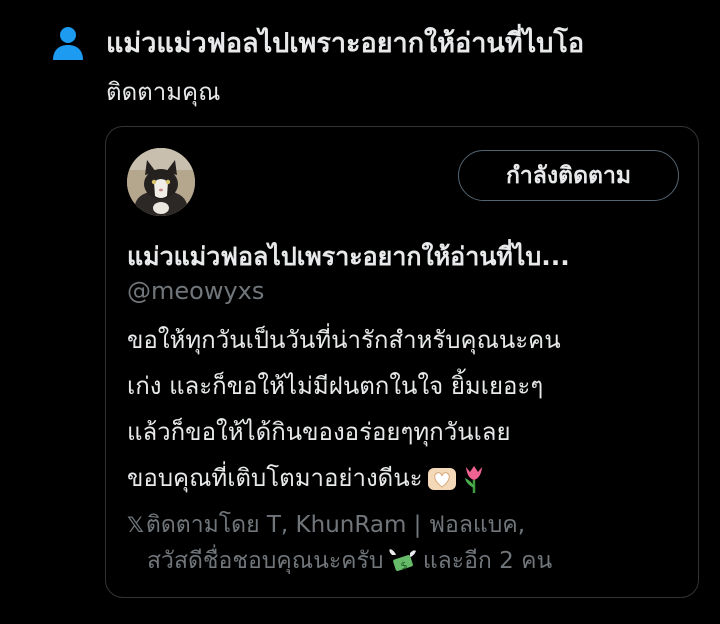 Image resolution: width=720 pixels, height=624 pixels. I want to click on heart-hands-icon, so click(441, 479).